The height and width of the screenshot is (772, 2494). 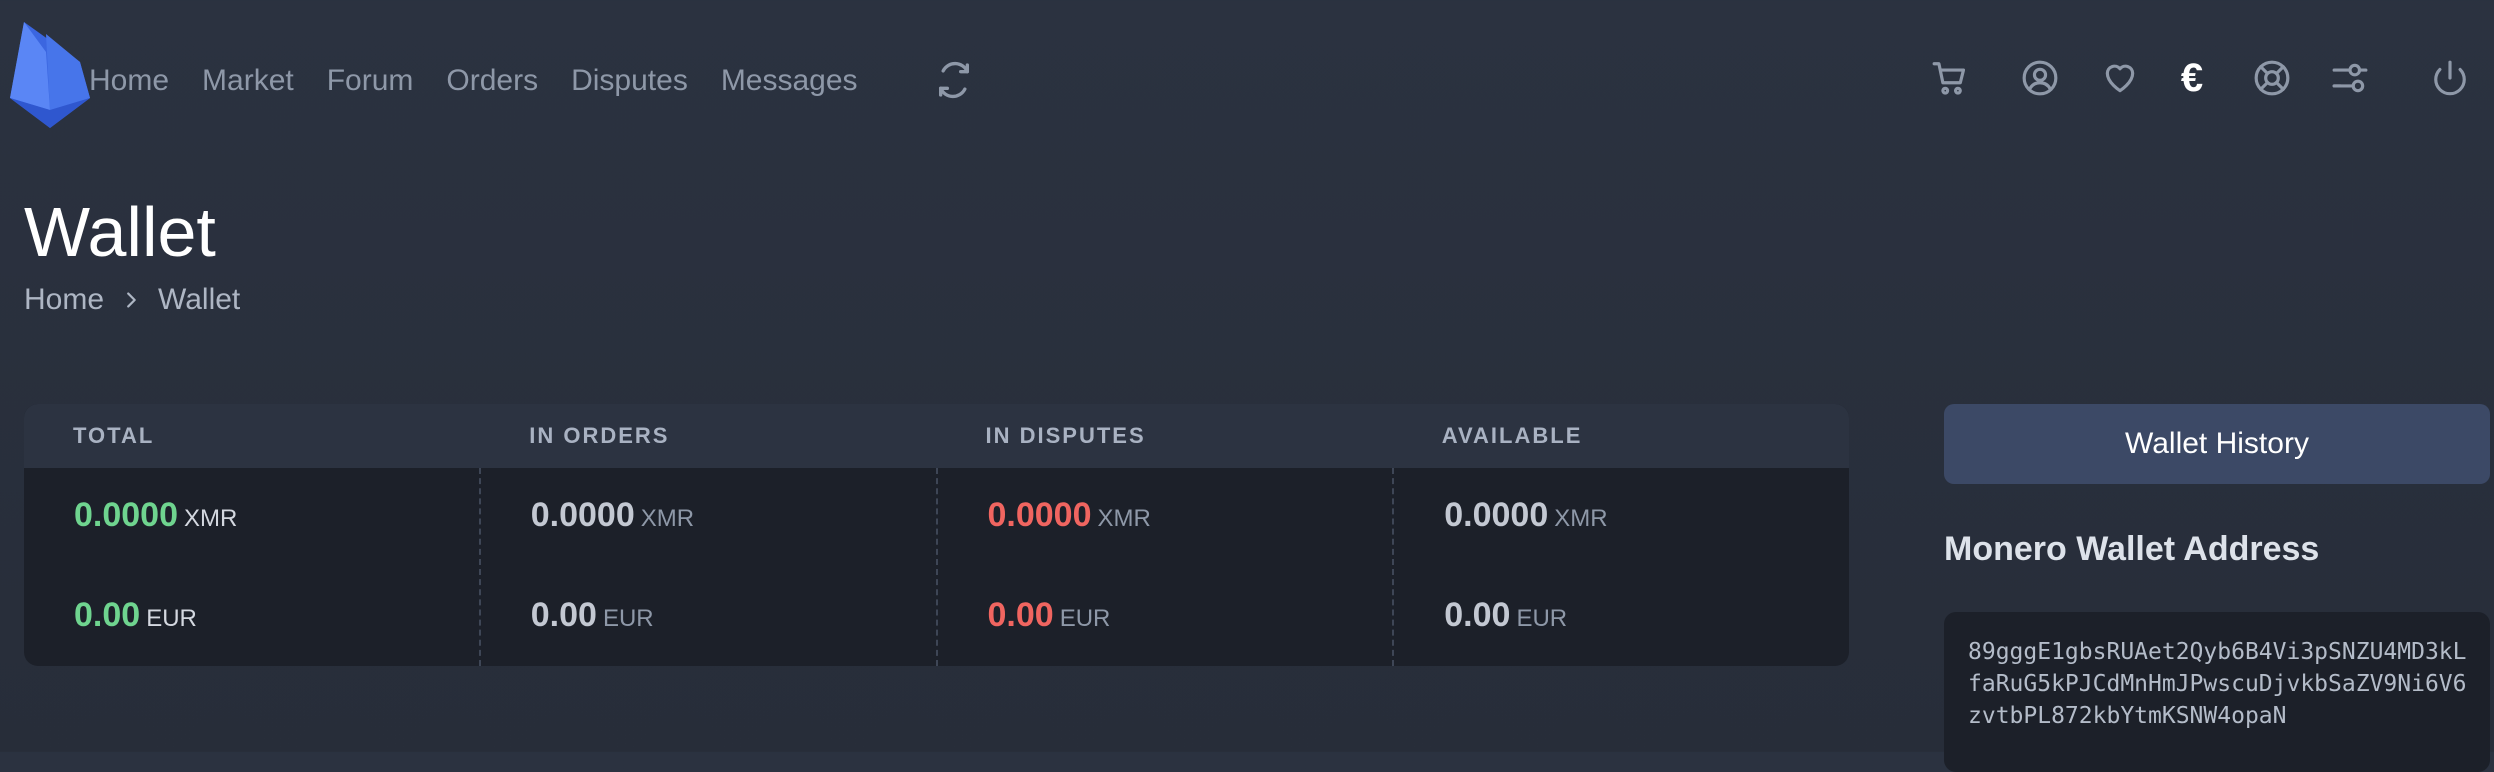 What do you see at coordinates (789, 81) in the screenshot?
I see `nav-messages: Messages` at bounding box center [789, 81].